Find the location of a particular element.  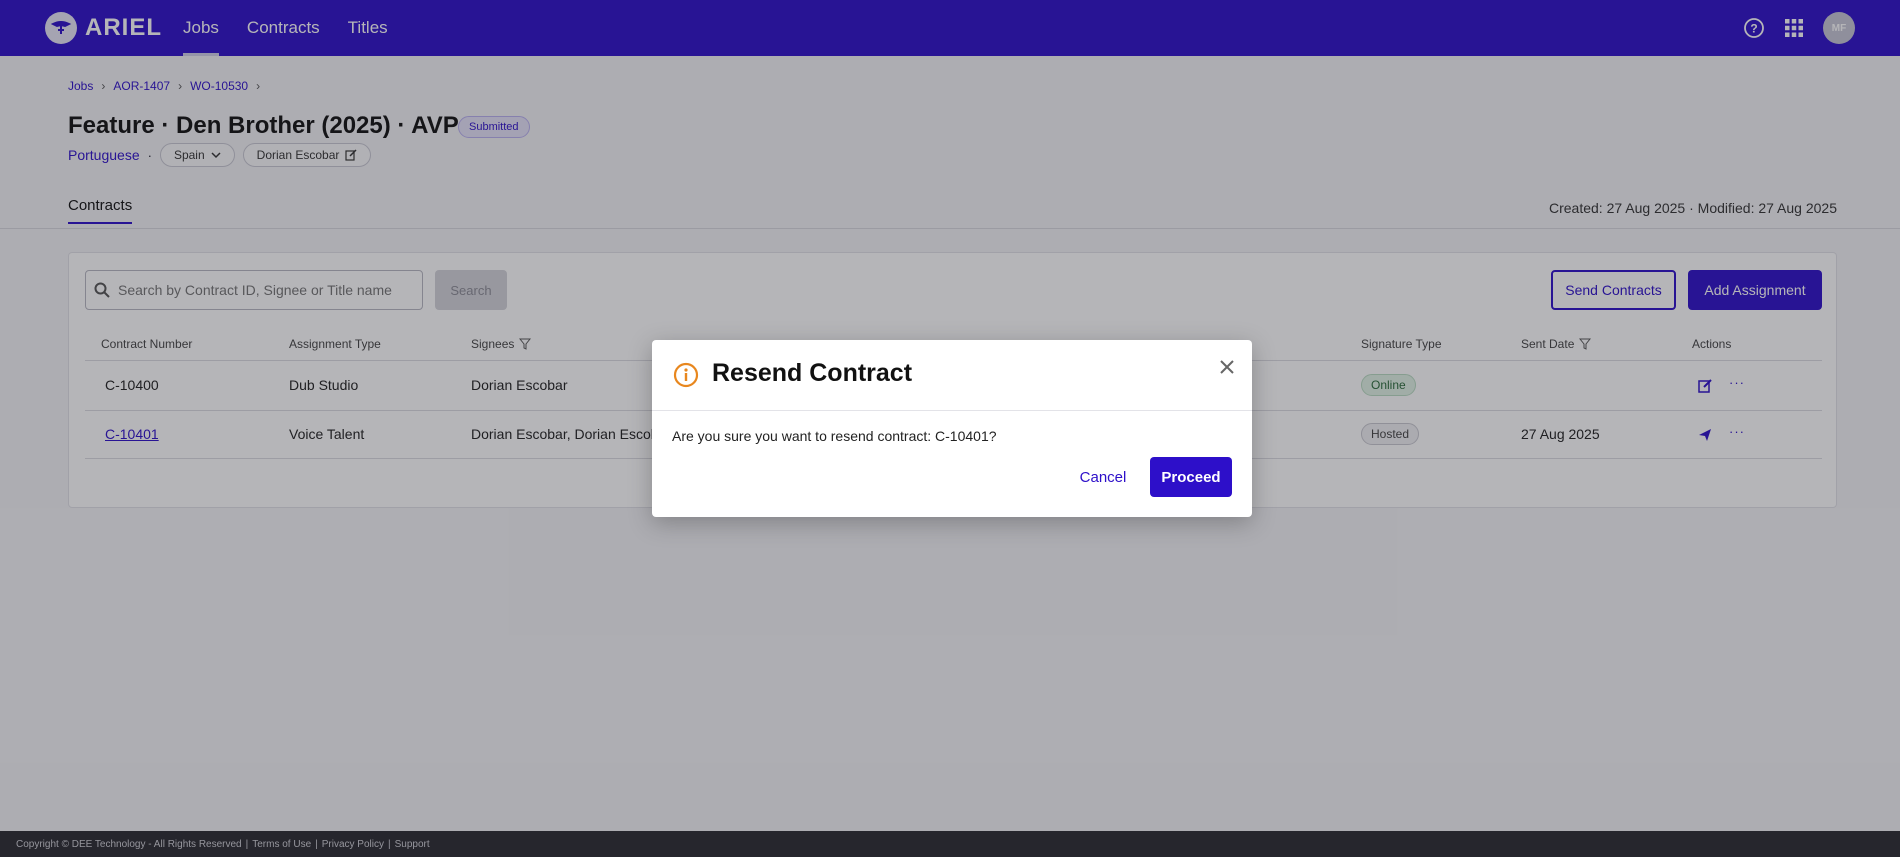

info-icon is located at coordinates (686, 375).